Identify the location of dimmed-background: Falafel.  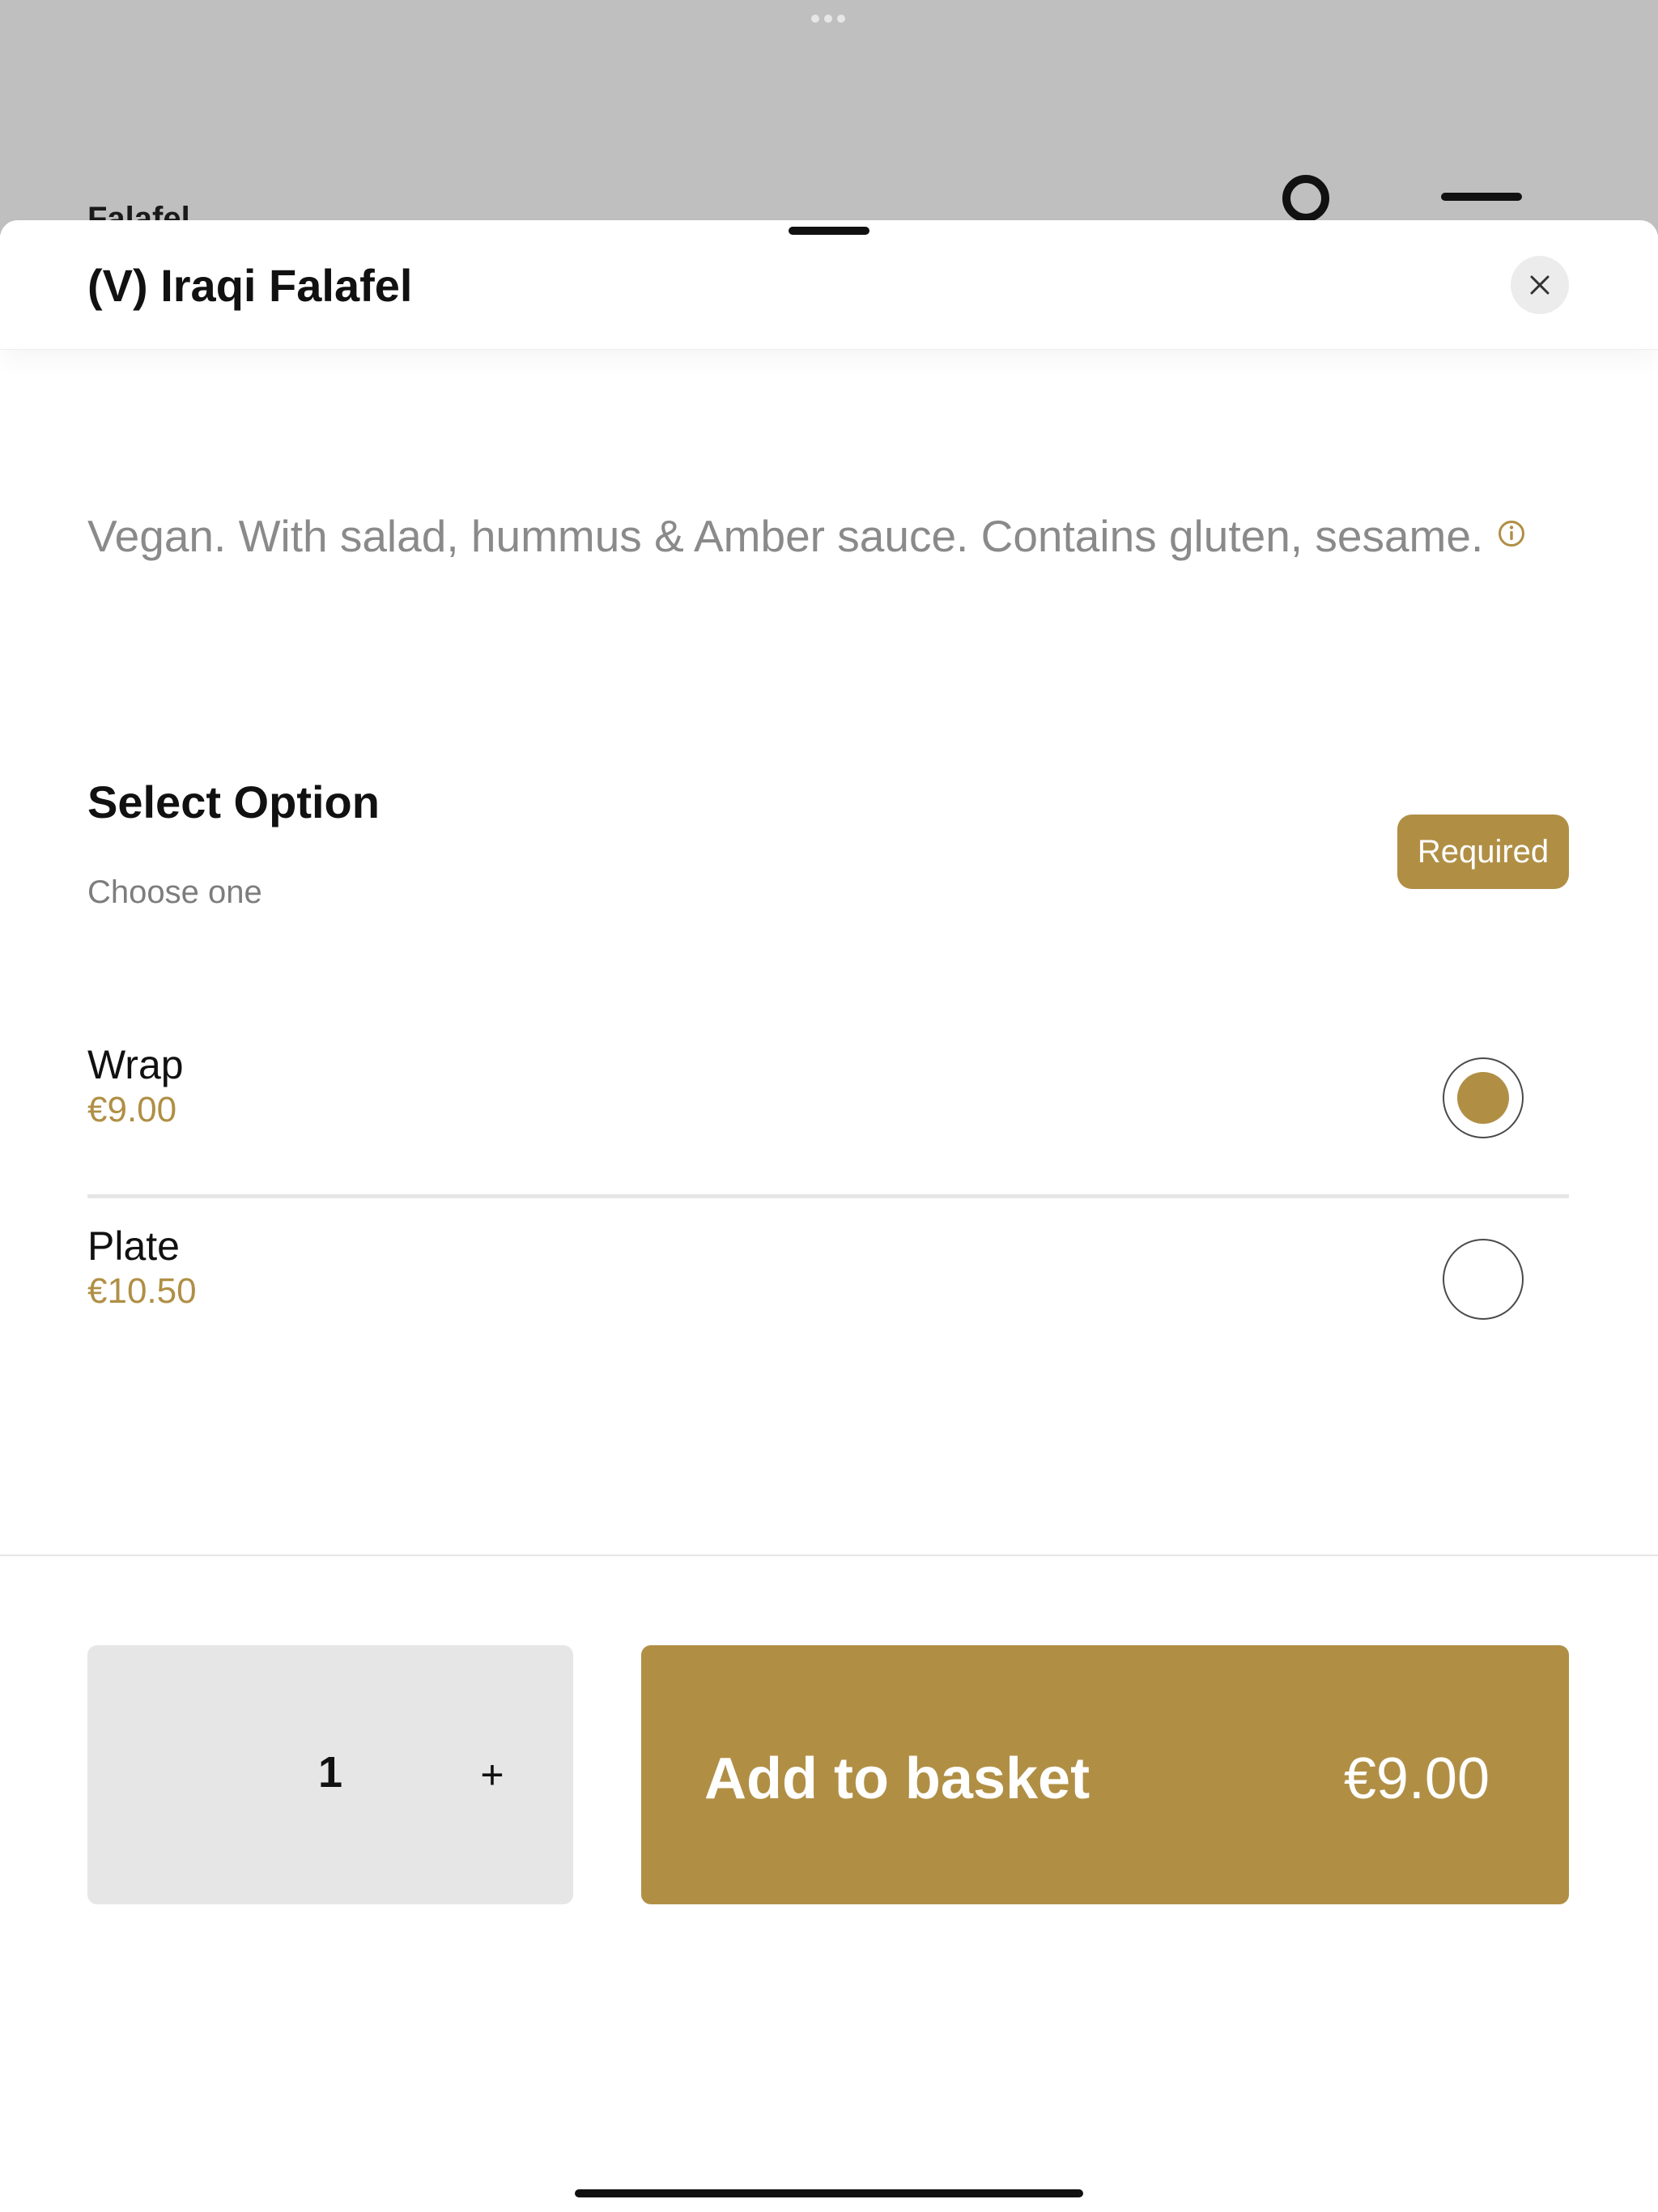
(829, 118).